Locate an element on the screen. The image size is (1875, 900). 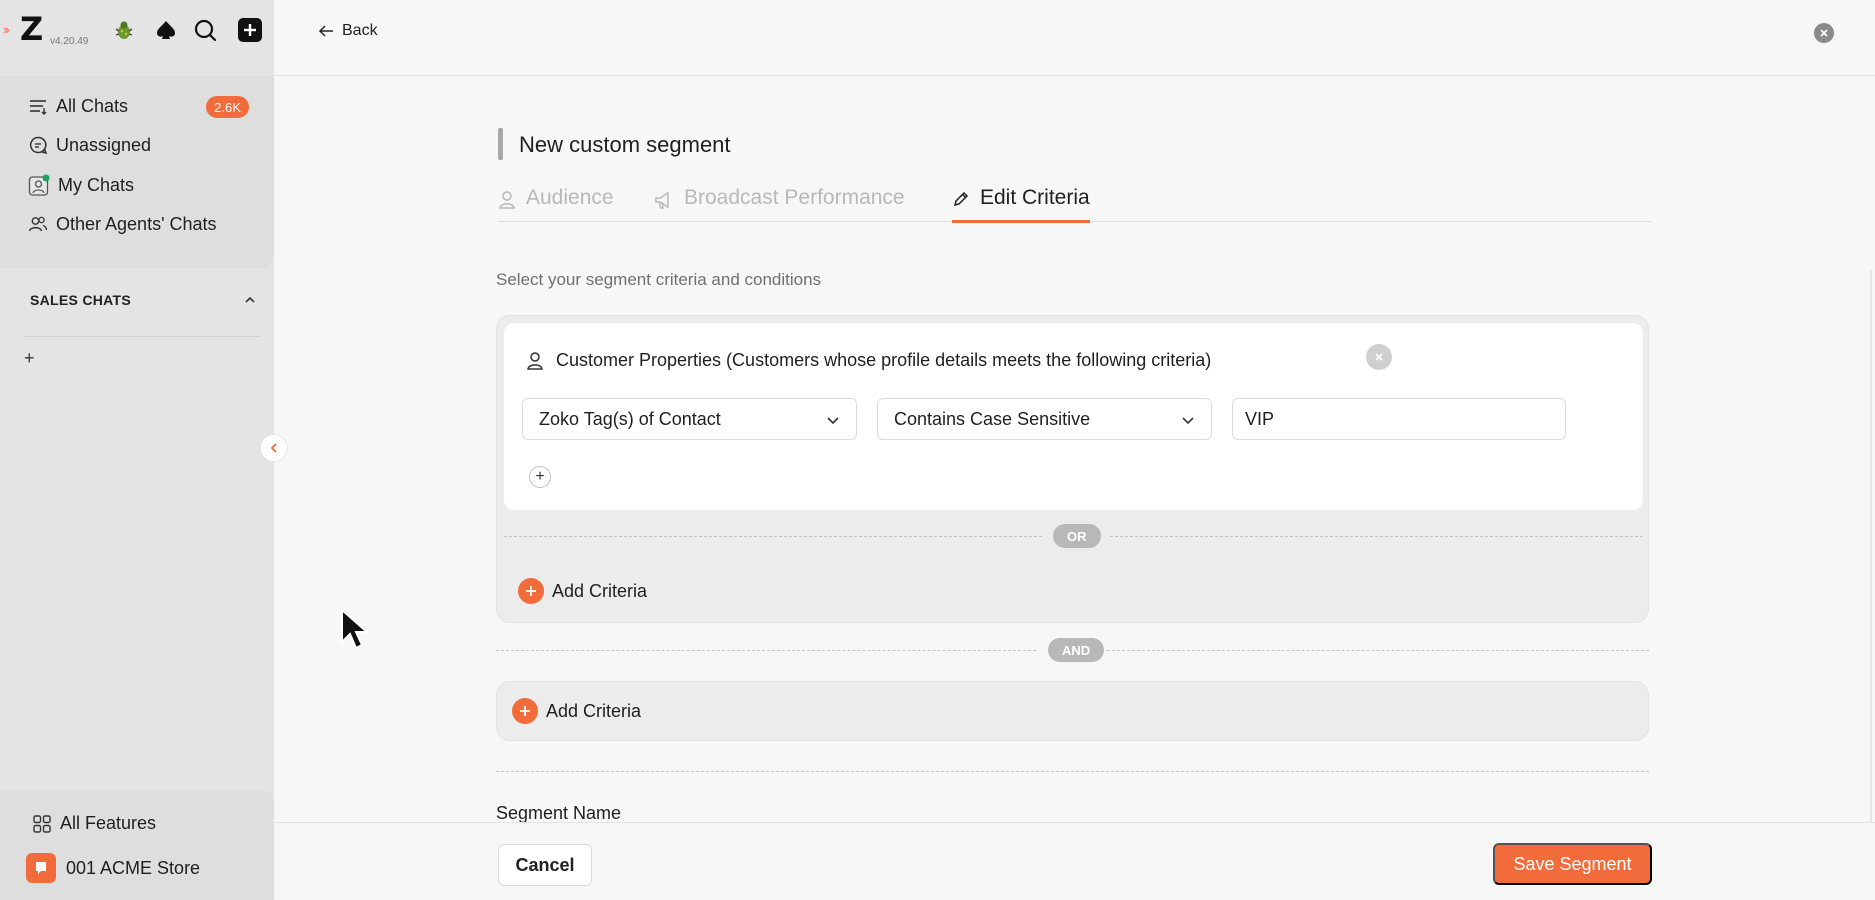
operator-select-value: Contains Case Sensitive is located at coordinates (992, 418).